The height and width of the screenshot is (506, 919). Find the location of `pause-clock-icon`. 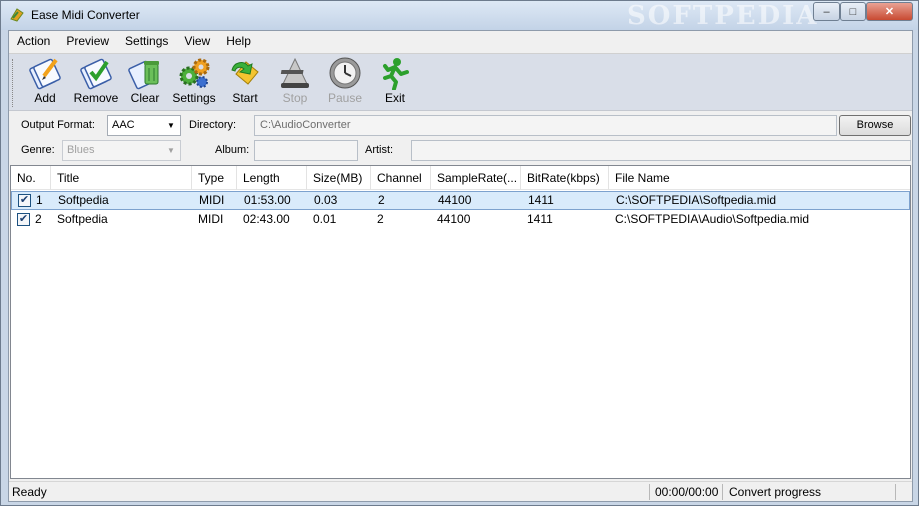

pause-clock-icon is located at coordinates (345, 73).